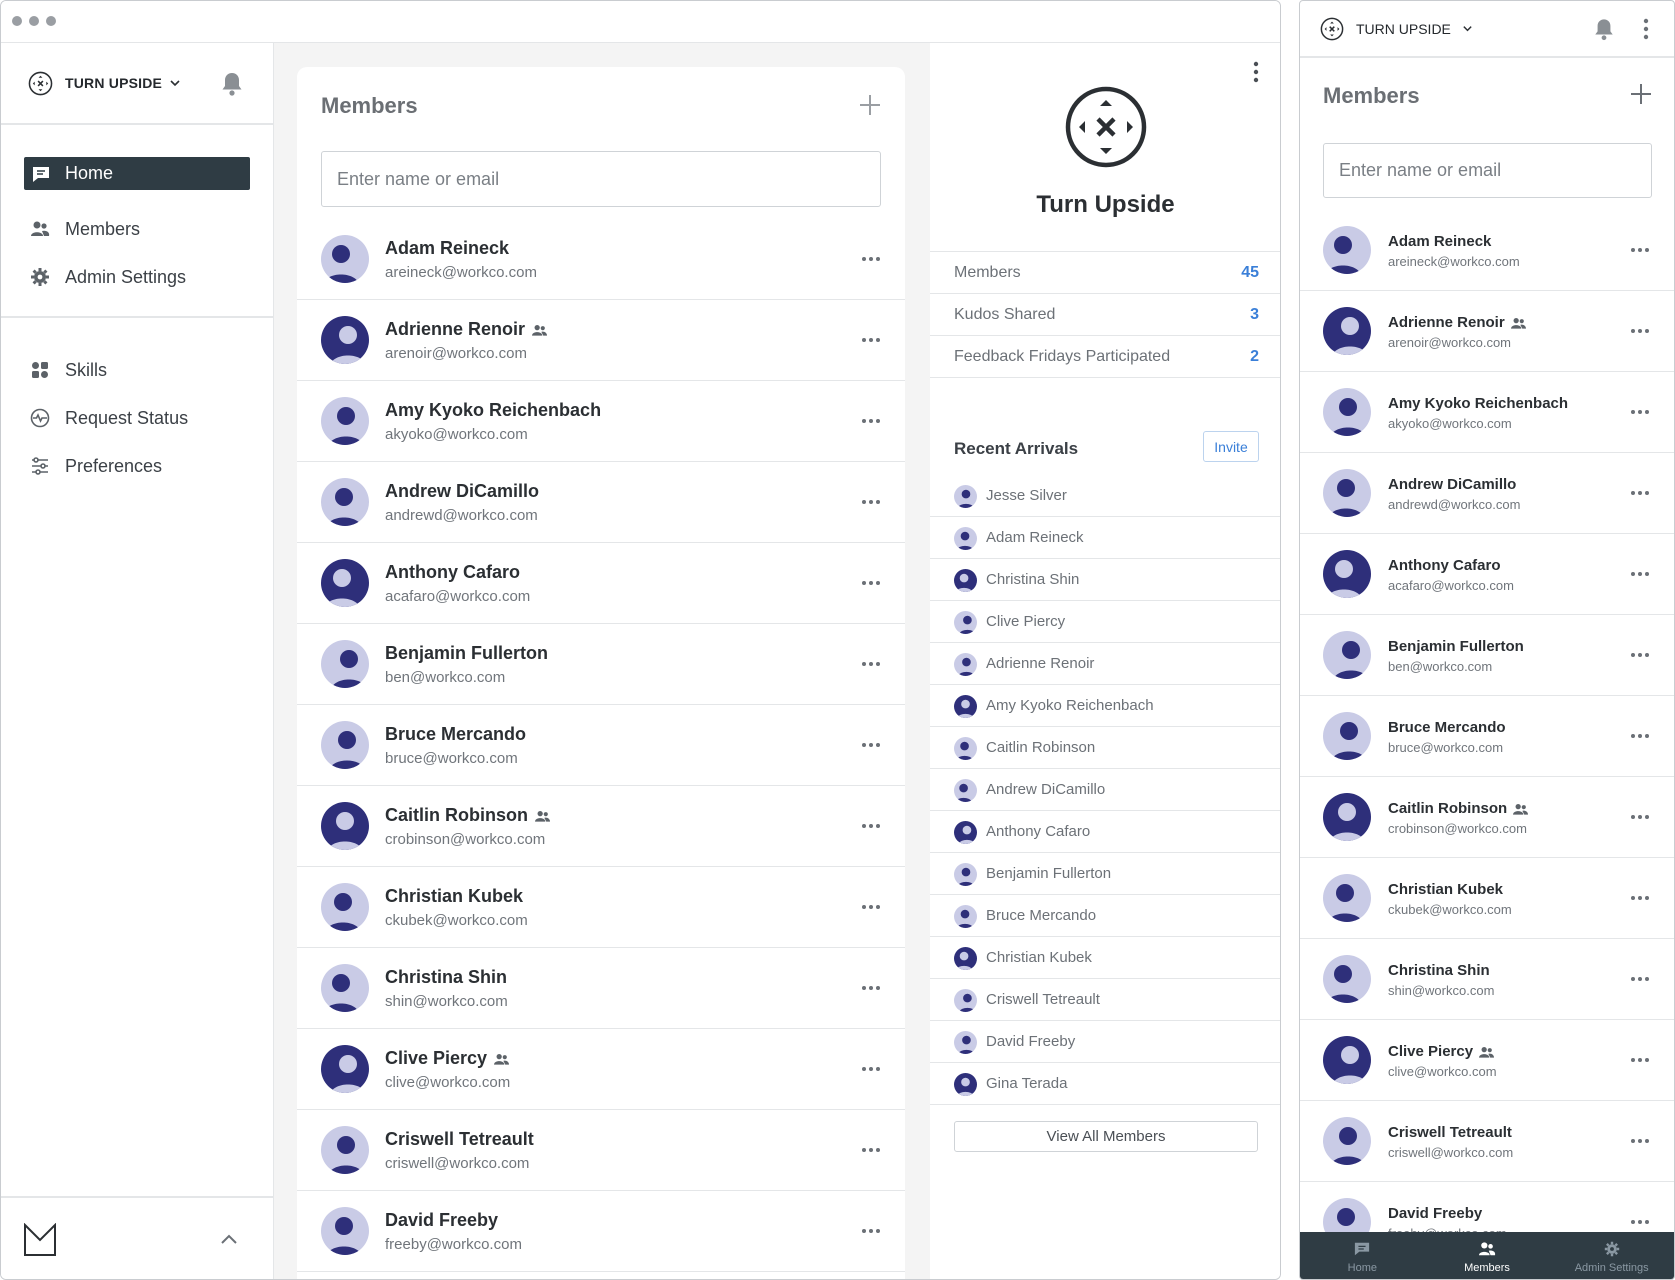 Image resolution: width=1675 pixels, height=1280 pixels. I want to click on stat-value: 3, so click(1254, 315).